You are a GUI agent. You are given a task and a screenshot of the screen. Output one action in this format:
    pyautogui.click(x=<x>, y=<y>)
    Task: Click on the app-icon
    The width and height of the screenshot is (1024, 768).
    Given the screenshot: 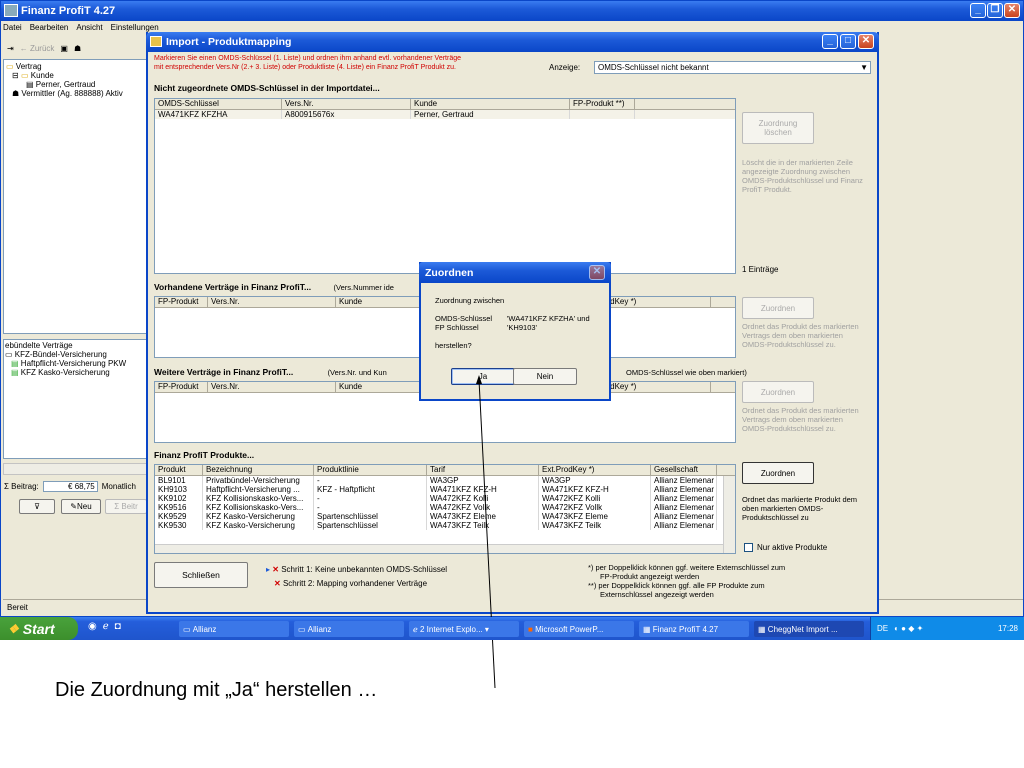 What is the action you would take?
    pyautogui.click(x=11, y=10)
    